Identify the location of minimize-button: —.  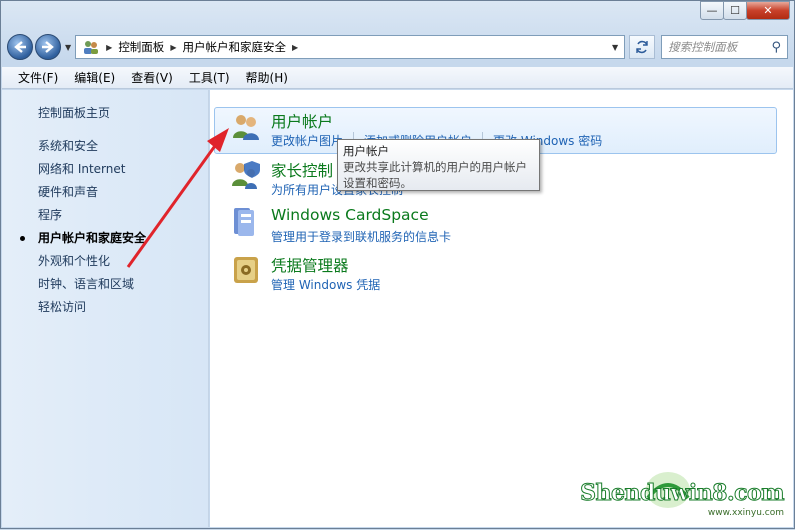
(712, 10).